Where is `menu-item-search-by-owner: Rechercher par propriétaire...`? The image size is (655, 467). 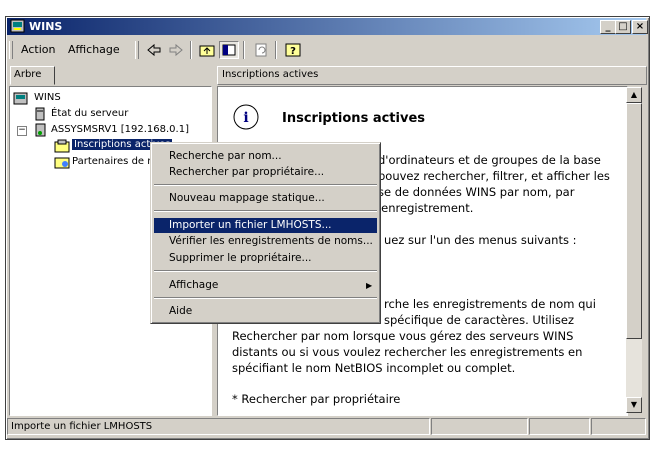 menu-item-search-by-owner: Rechercher par propriétaire... is located at coordinates (265, 172).